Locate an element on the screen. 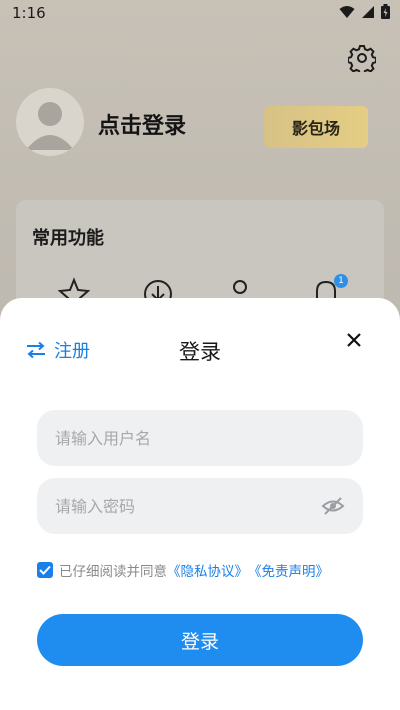  username-input is located at coordinates (208, 438).